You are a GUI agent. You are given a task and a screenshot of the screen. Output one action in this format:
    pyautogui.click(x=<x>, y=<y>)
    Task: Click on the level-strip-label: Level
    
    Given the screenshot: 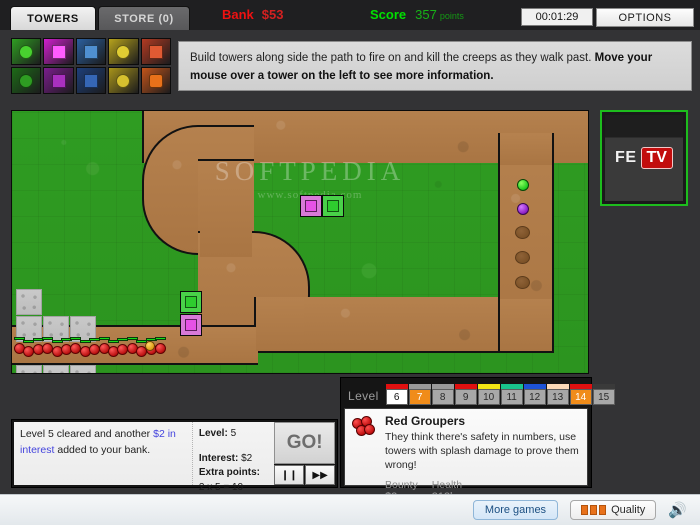 What is the action you would take?
    pyautogui.click(x=363, y=396)
    